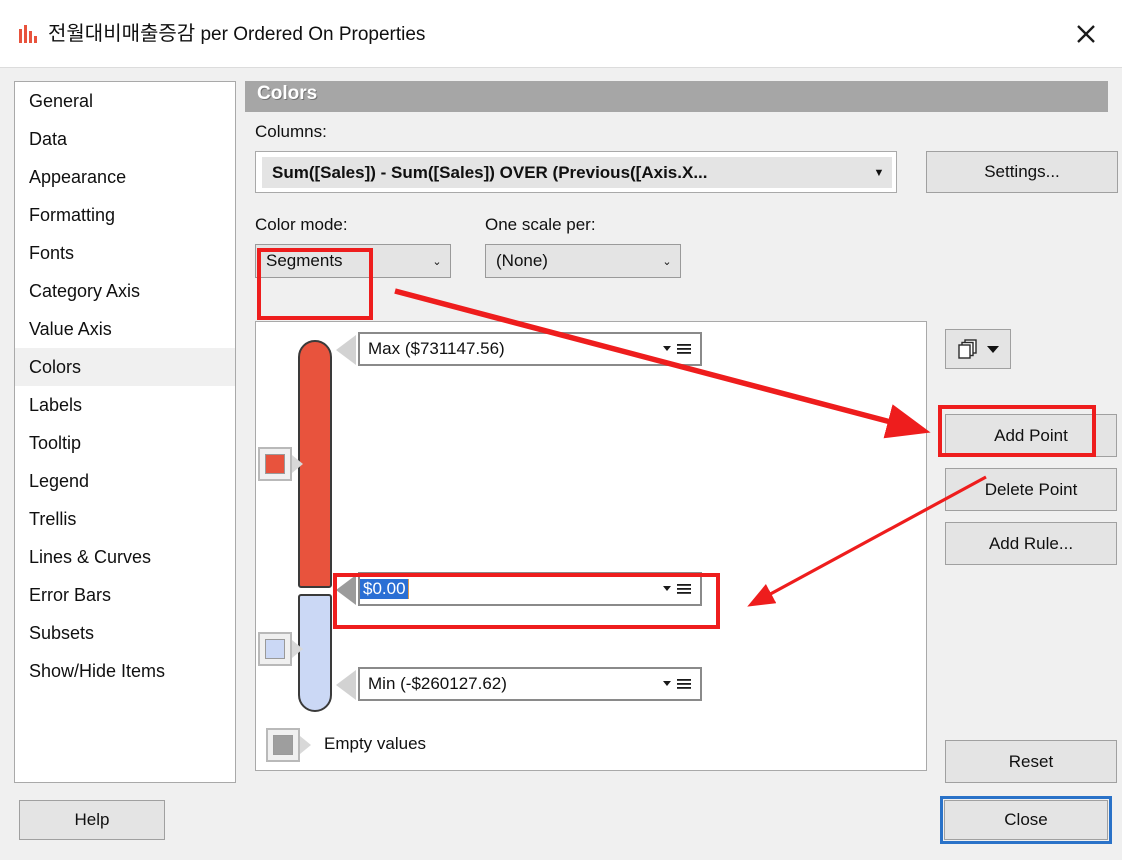 Image resolution: width=1122 pixels, height=860 pixels. I want to click on color-mode-value: Segments, so click(304, 260).